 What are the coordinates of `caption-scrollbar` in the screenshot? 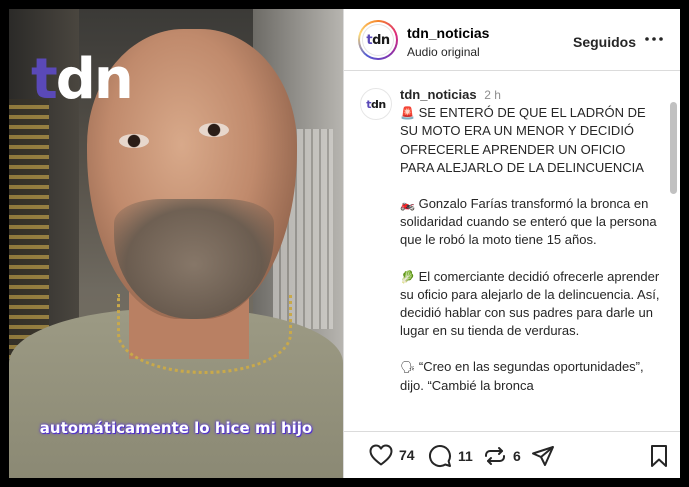 It's located at (673, 148).